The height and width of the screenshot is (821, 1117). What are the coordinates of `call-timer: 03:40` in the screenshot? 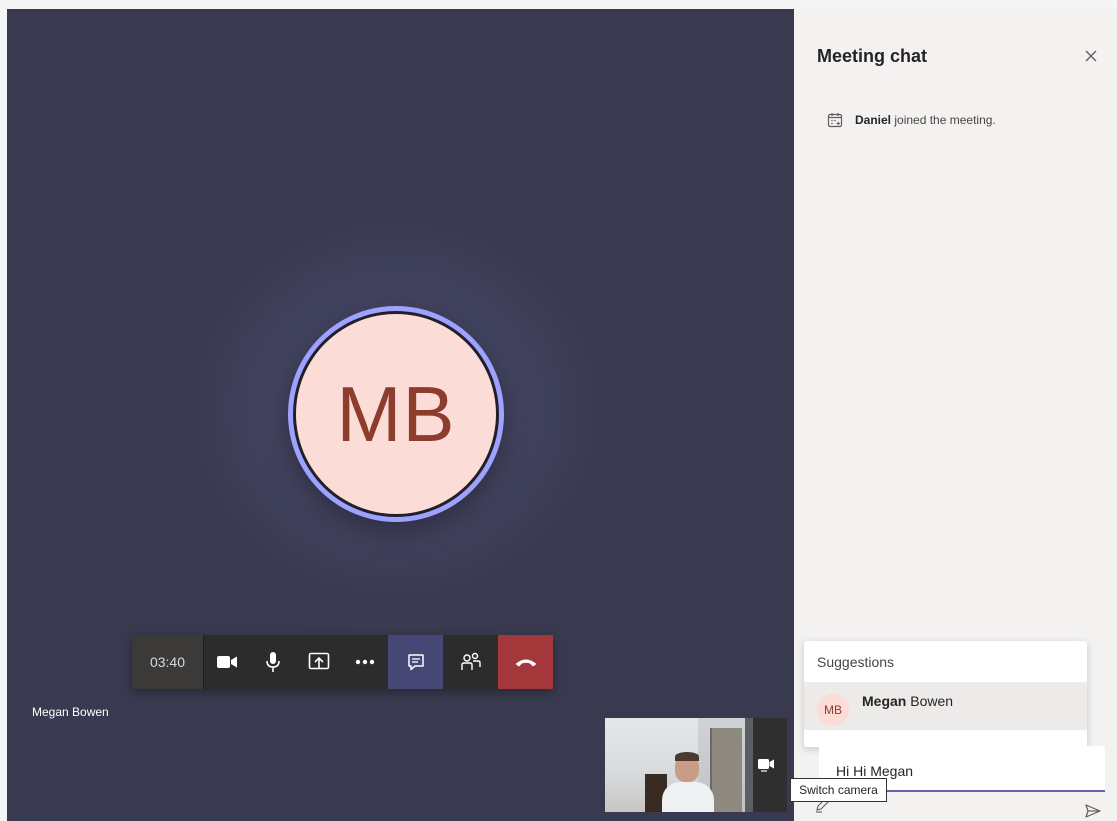 It's located at (168, 662).